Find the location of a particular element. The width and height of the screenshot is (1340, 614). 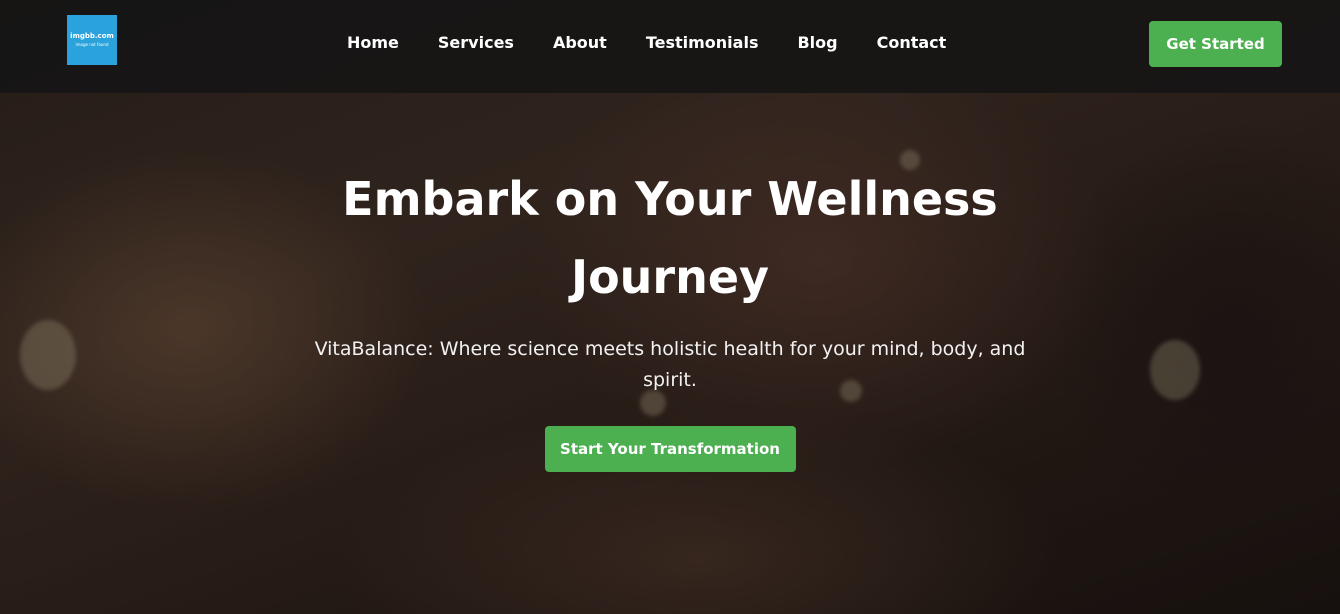

start-transformation-button: Start Your Transformation is located at coordinates (670, 449).